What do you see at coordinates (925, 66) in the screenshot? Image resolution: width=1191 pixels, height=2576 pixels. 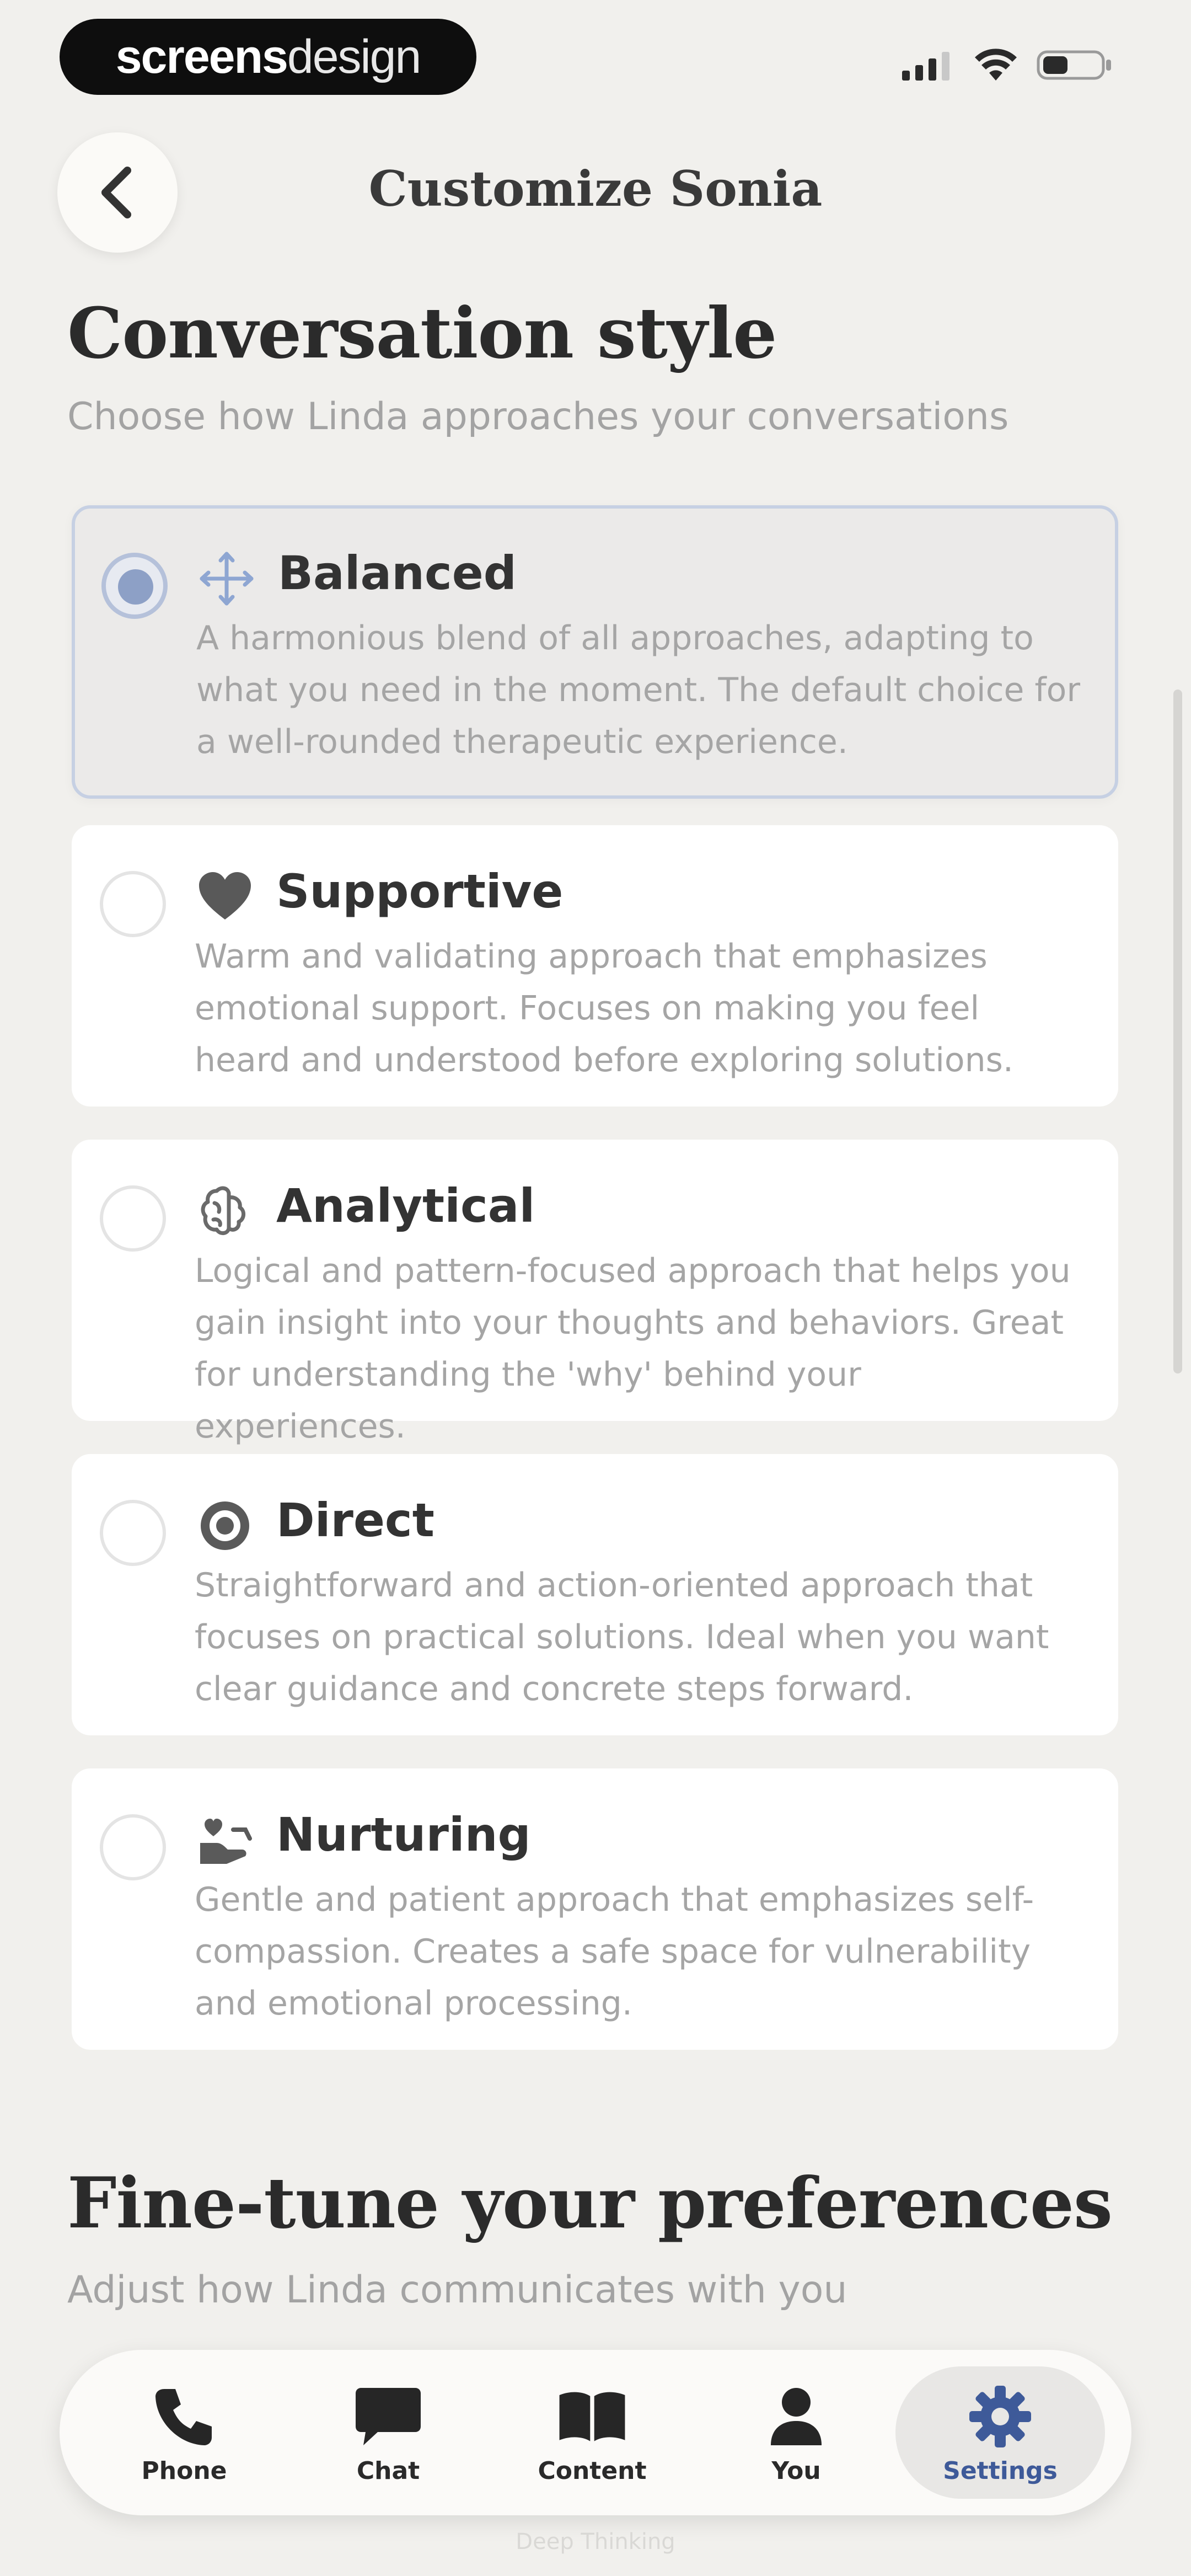 I see `signal-icon` at bounding box center [925, 66].